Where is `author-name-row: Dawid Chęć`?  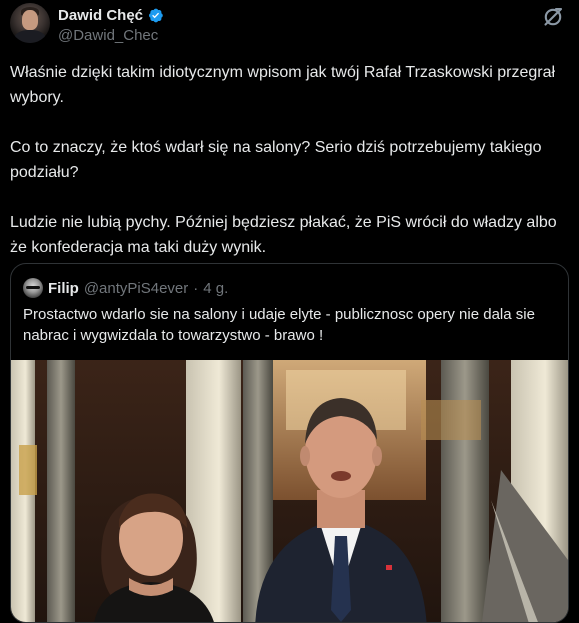
author-name-row: Dawid Chęć is located at coordinates (111, 15).